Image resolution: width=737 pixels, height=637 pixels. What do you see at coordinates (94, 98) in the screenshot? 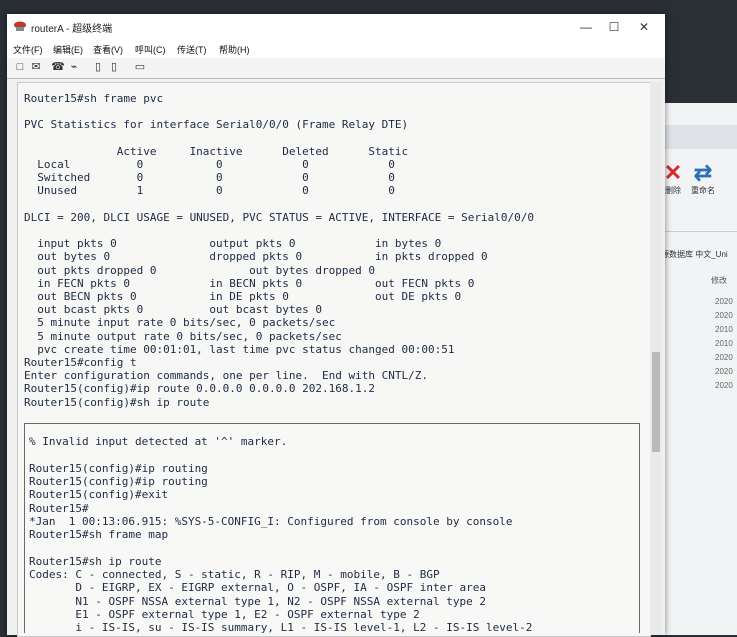
I see `terminal-line: Router15#sh frame pvc` at bounding box center [94, 98].